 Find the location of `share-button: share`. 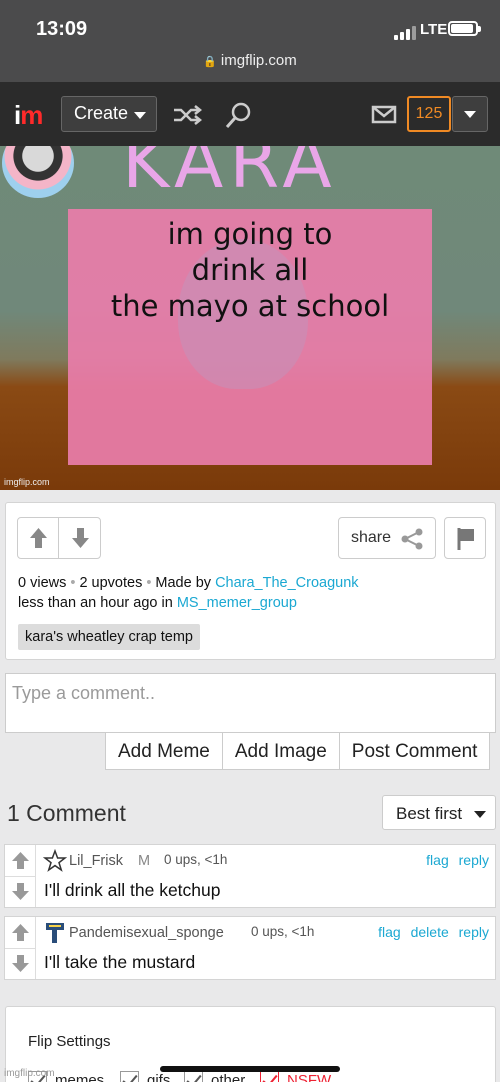

share-button: share is located at coordinates (387, 538).